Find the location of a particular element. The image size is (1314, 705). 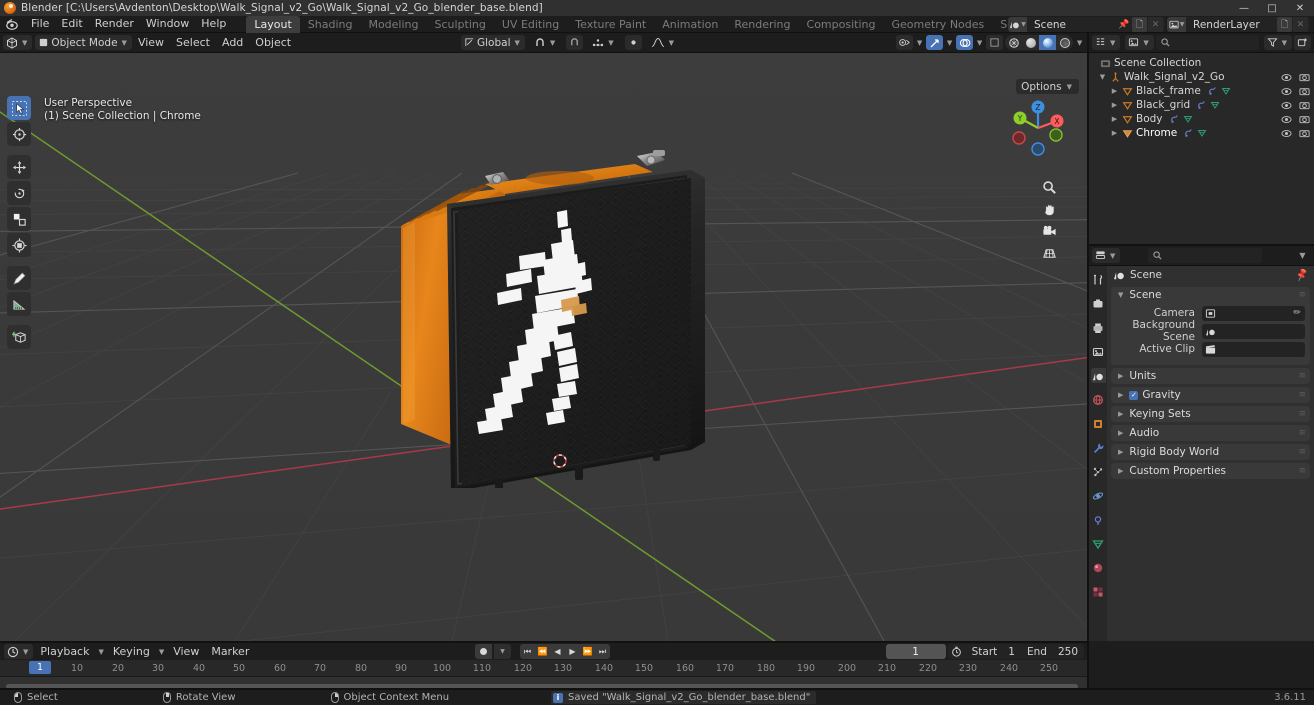

workspace-tab-compositing: Compositing is located at coordinates (841, 24).